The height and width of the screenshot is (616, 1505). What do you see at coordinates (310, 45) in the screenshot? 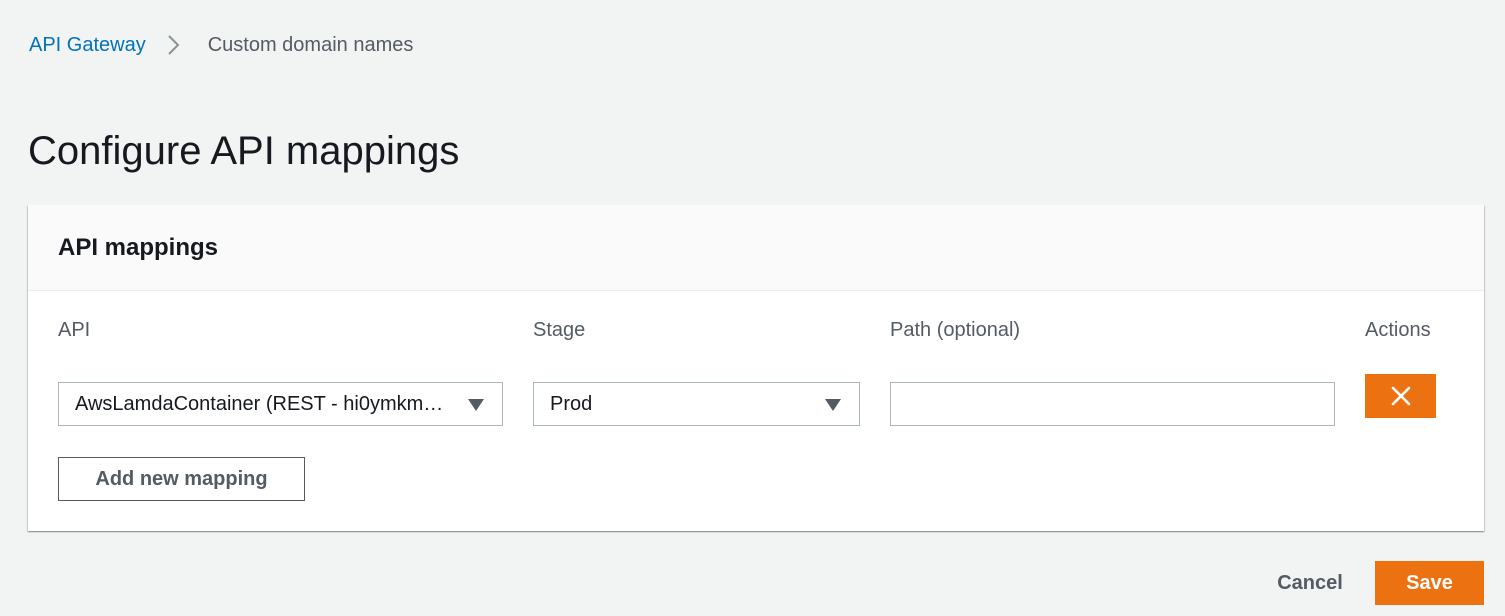
I see `breadcrumb-current: Custom domain names` at bounding box center [310, 45].